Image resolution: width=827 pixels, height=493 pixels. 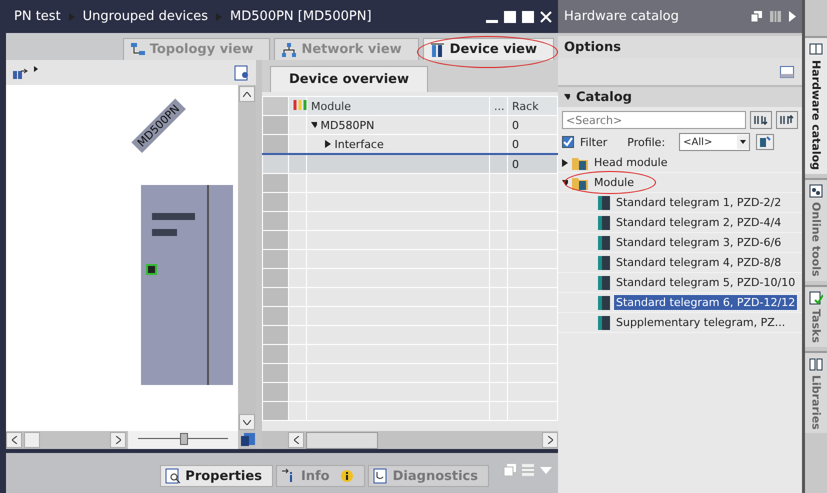 I want to click on column-header: Module, so click(x=398, y=106).